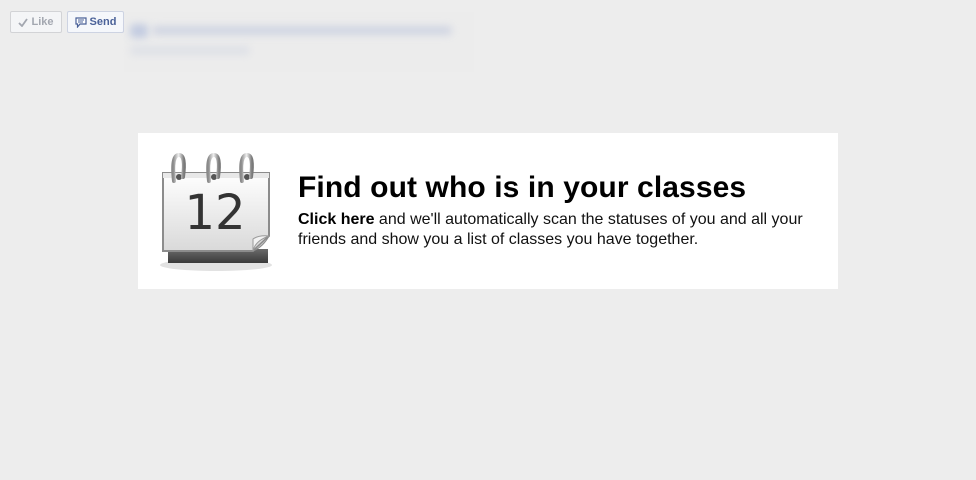 This screenshot has height=480, width=976. What do you see at coordinates (299, 42) in the screenshot?
I see `blurred-social-text` at bounding box center [299, 42].